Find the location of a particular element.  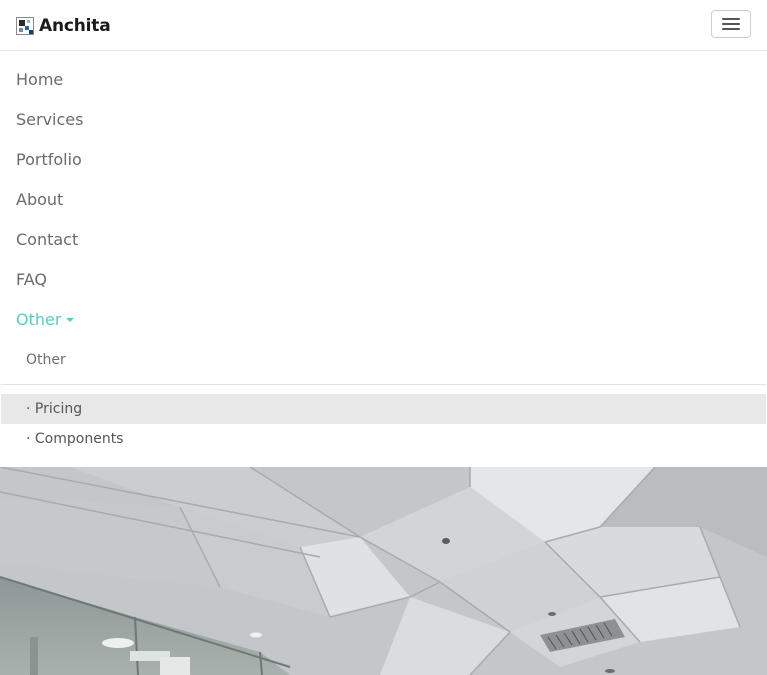

dropdown-divider is located at coordinates (383, 384).